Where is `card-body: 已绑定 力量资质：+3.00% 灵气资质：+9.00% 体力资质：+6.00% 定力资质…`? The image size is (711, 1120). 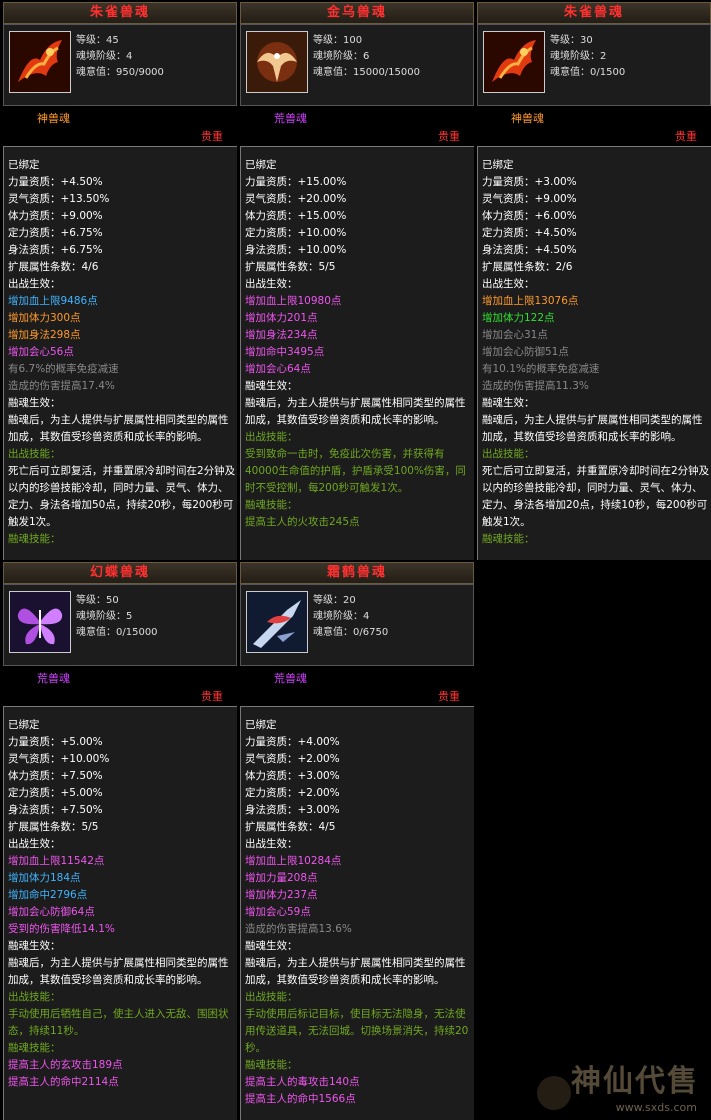
card-body: 已绑定 力量资质：+3.00% 灵气资质：+9.00% 体力资质：+6.00% 定力资质… is located at coordinates (594, 353).